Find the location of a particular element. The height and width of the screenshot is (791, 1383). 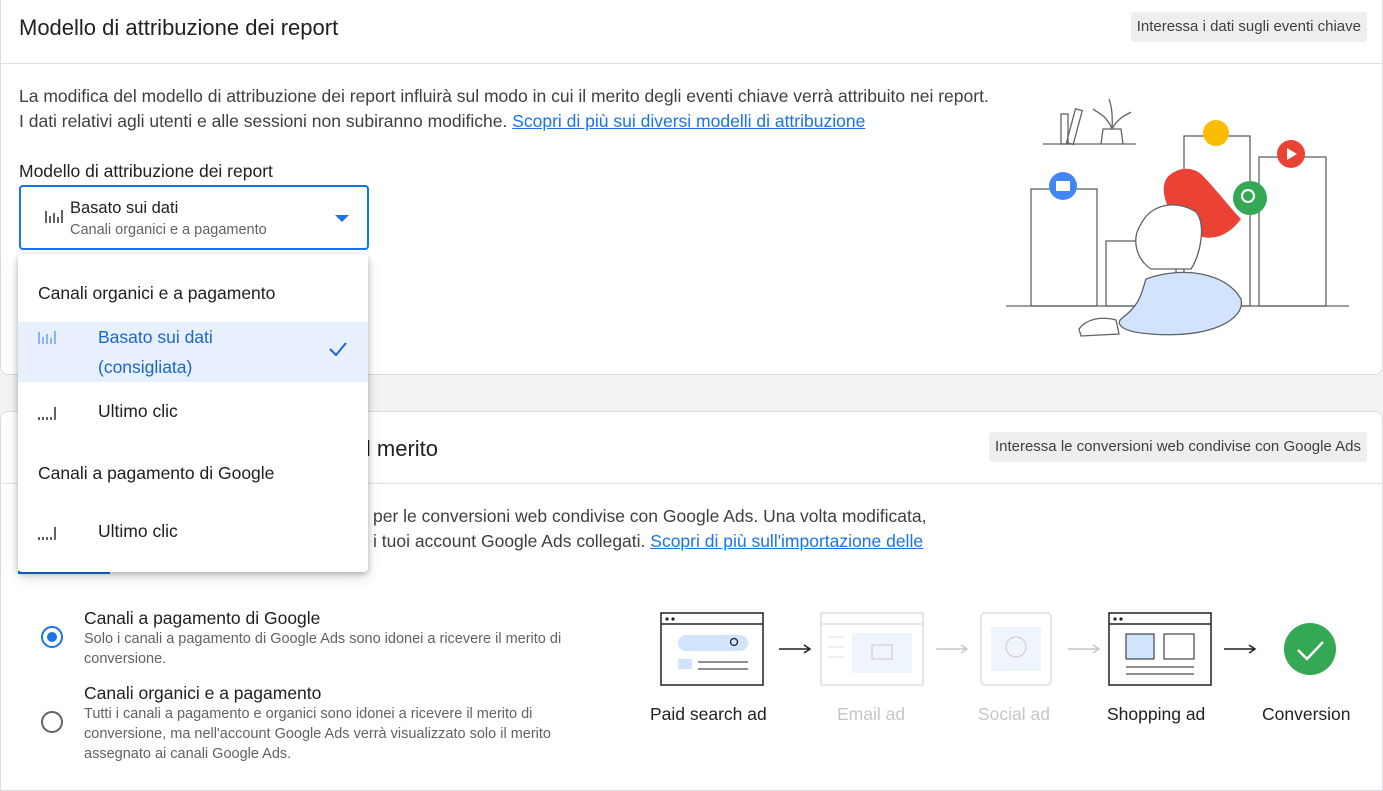

header-divider is located at coordinates (691, 63).